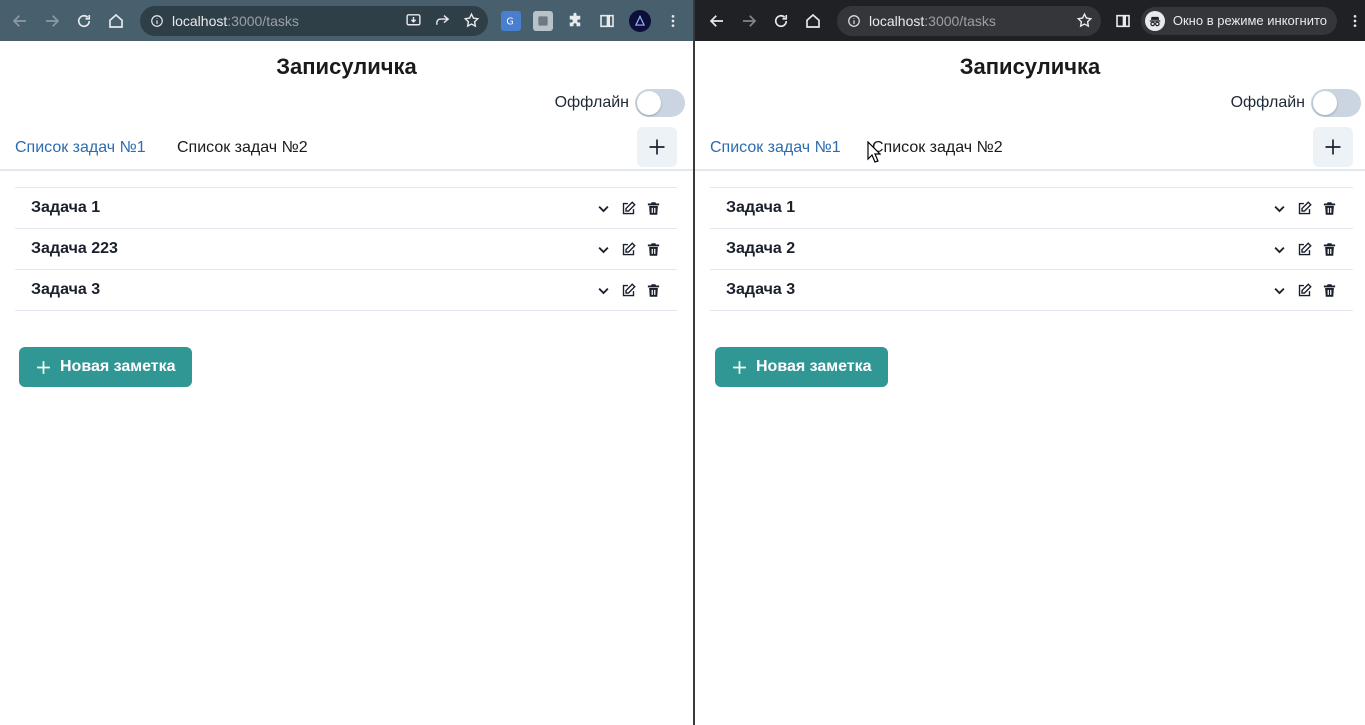 Image resolution: width=1365 pixels, height=725 pixels. I want to click on browser-toolbar: localhost:3000/tasks G, so click(346, 20).